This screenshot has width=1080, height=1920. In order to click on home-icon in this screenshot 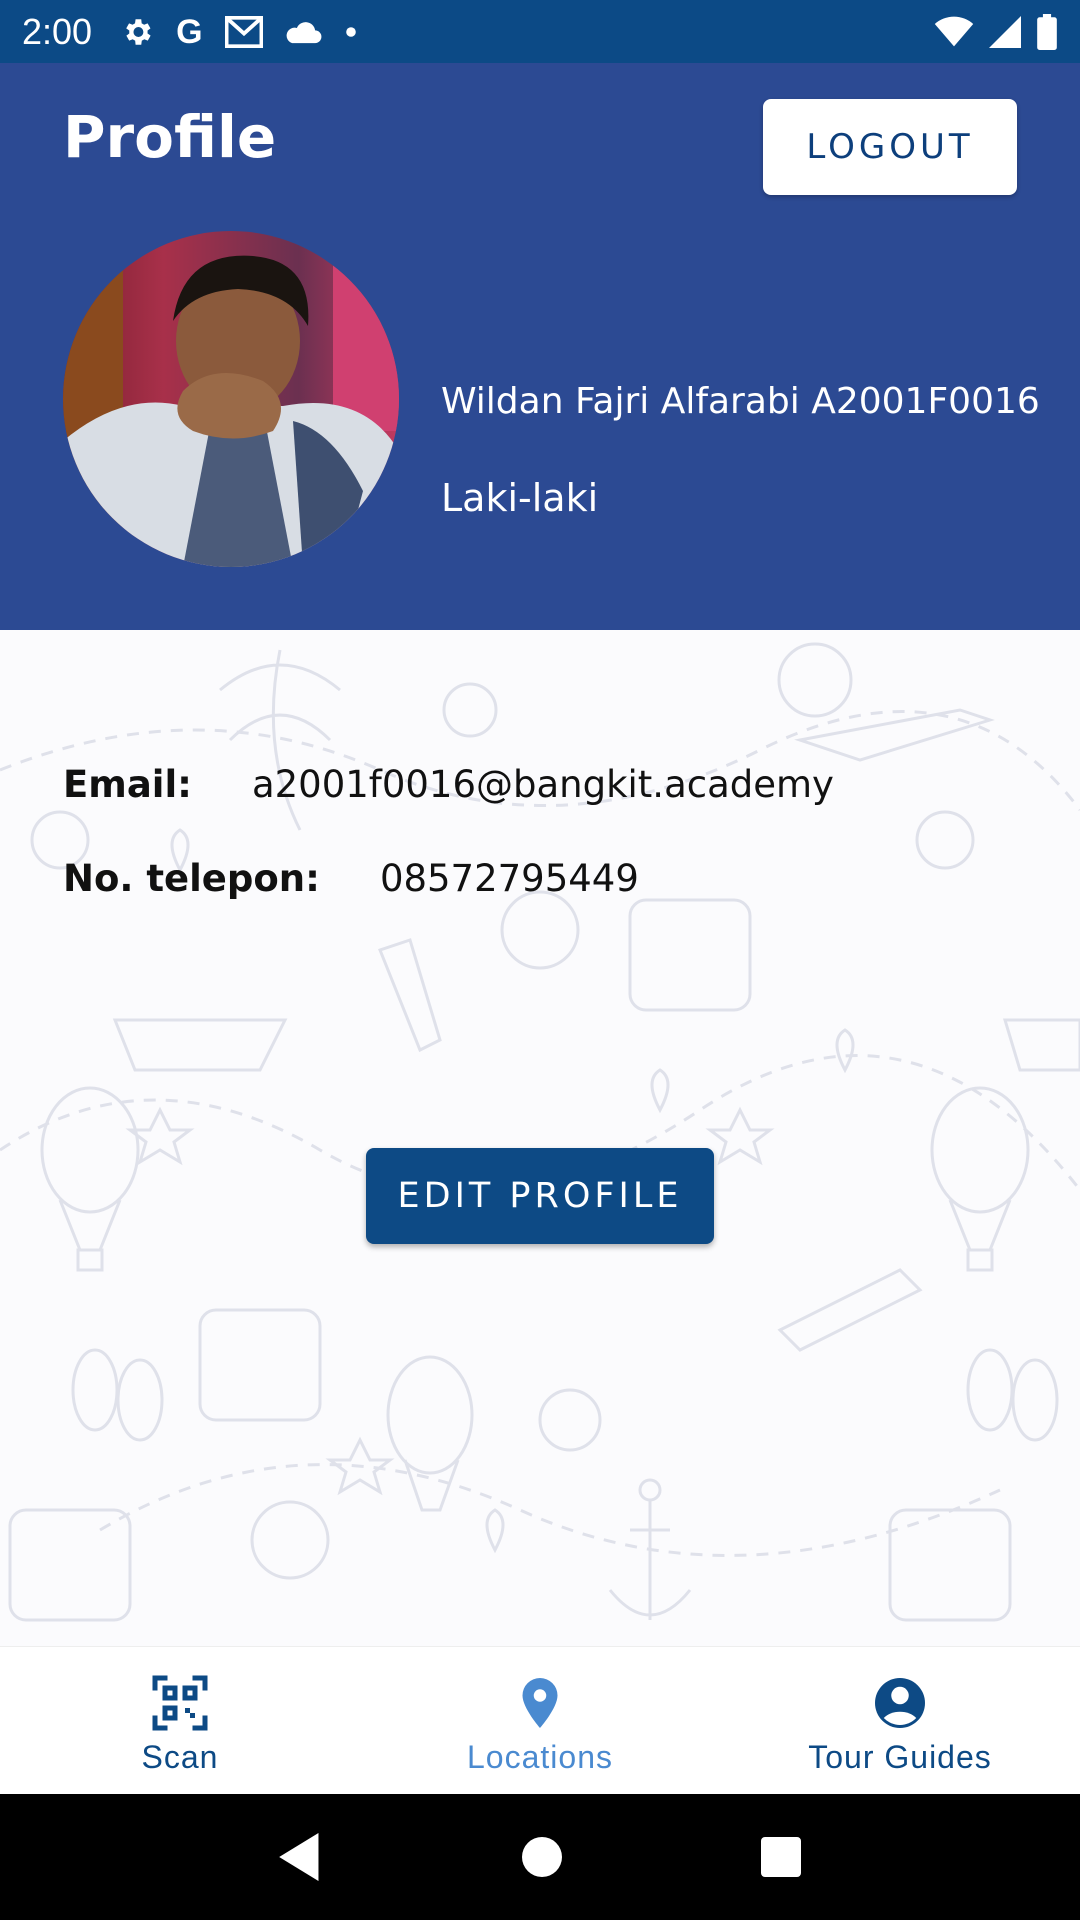, I will do `click(541, 1857)`.